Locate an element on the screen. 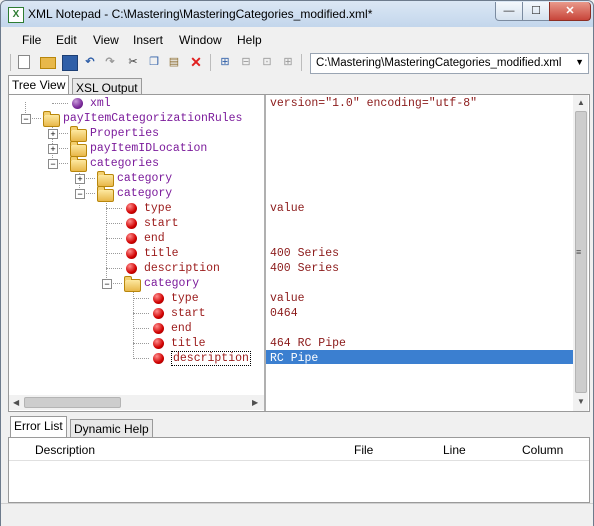 This screenshot has height=526, width=594. column-header-column: Column is located at coordinates (542, 450).